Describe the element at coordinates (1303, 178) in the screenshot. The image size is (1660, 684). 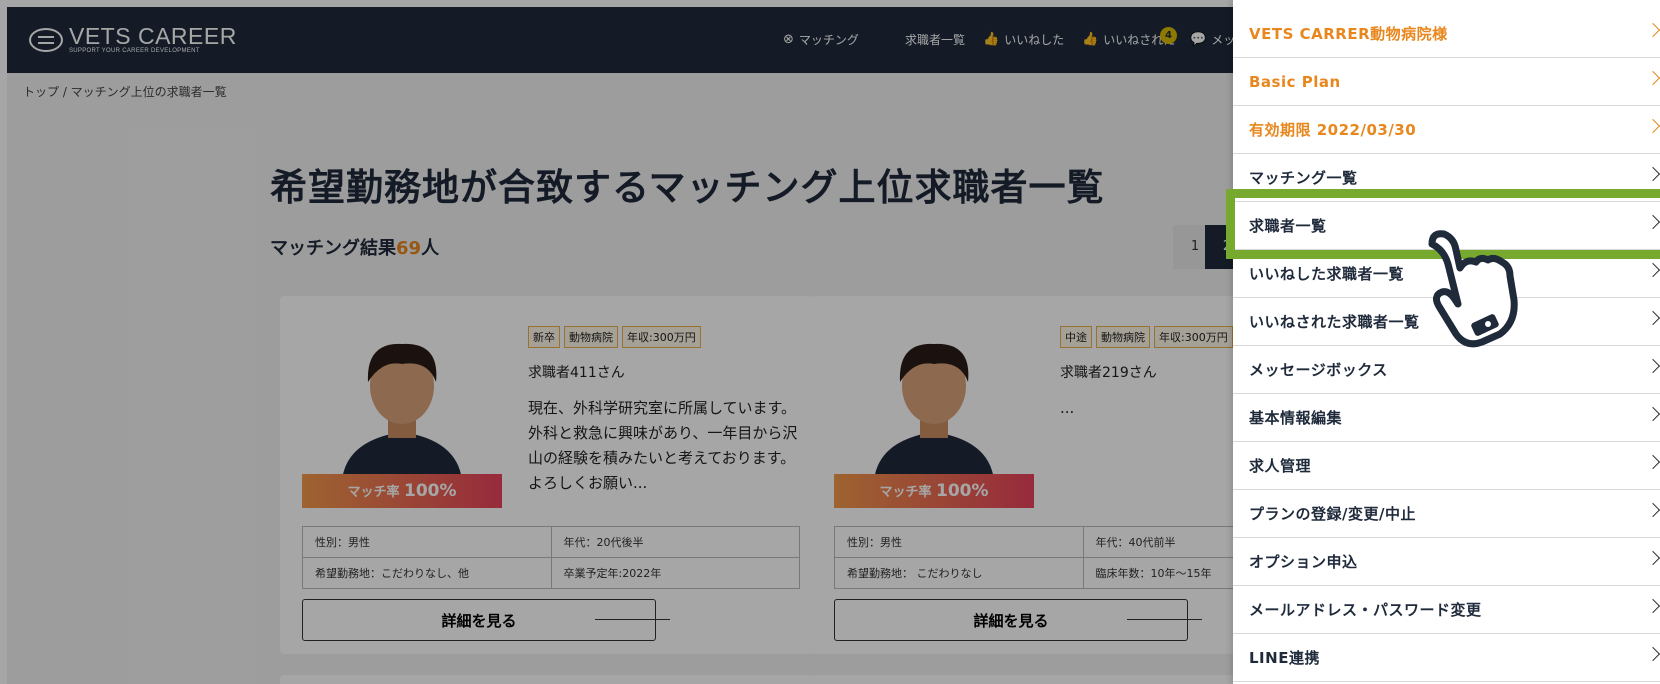
I see `menu-item-label: マッチング一覧` at that location.